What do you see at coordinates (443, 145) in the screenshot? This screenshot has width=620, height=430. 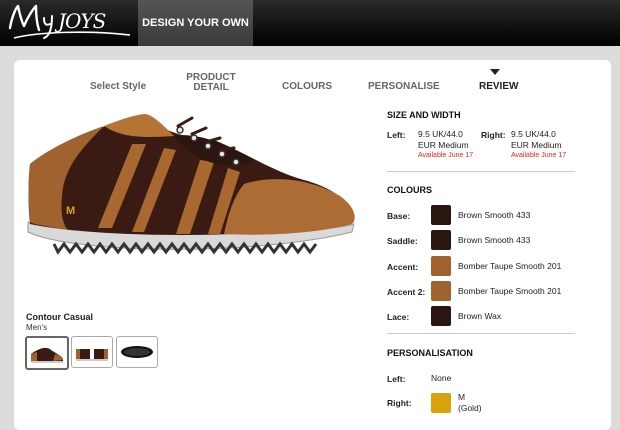 I see `width-left-value: EUR Medium` at bounding box center [443, 145].